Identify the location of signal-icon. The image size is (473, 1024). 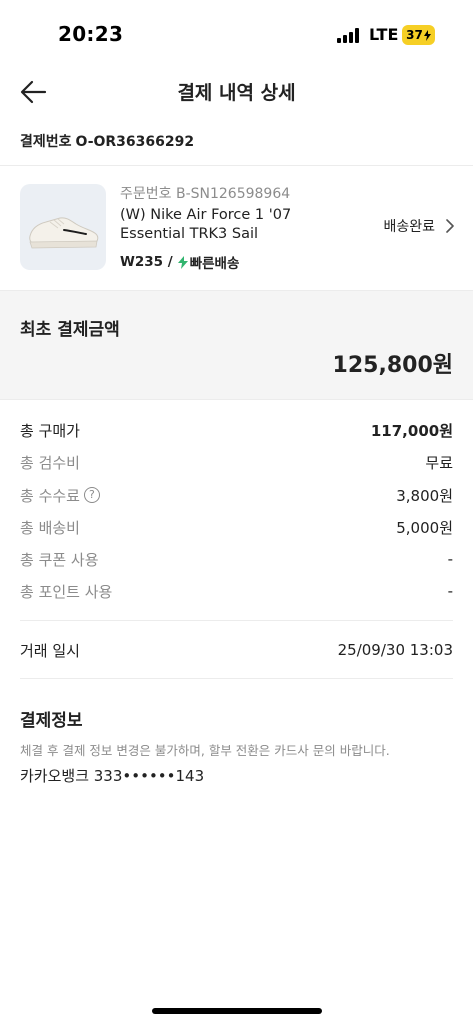
(349, 35).